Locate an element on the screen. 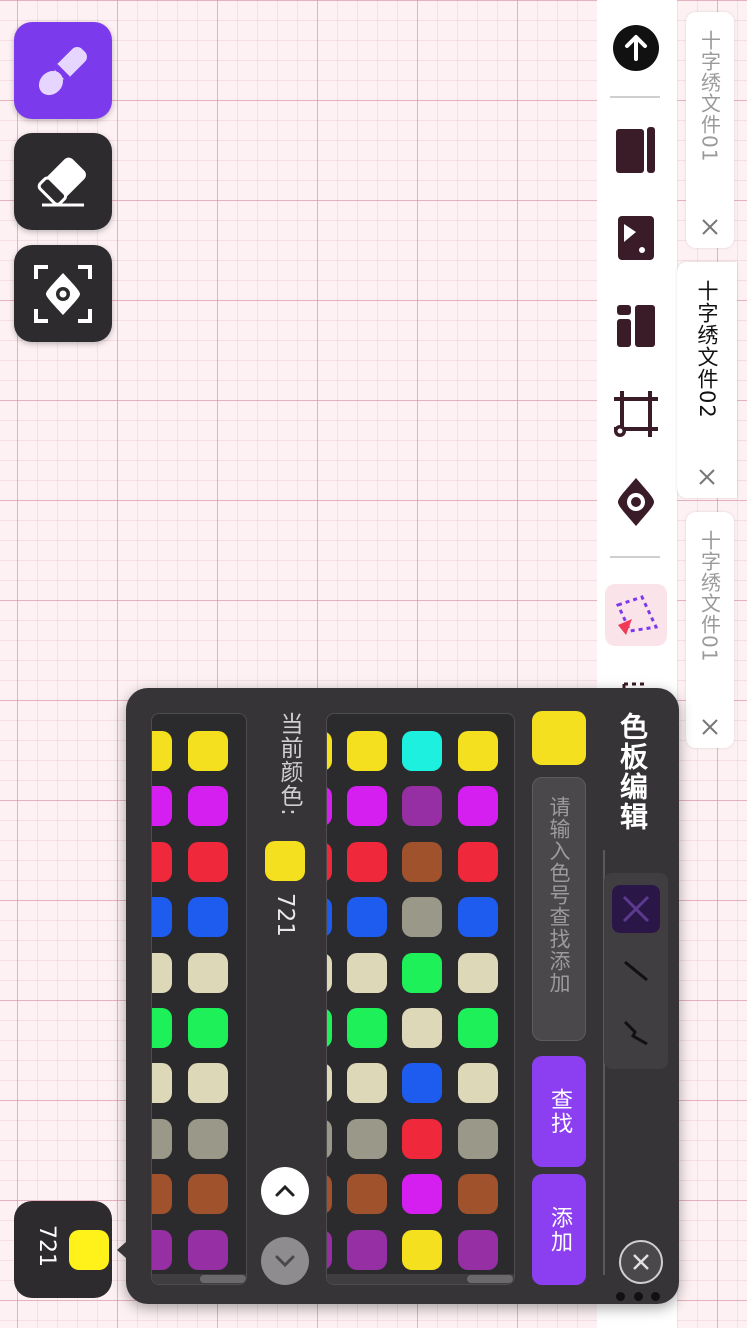 The height and width of the screenshot is (1328, 747). stroke-single-button is located at coordinates (636, 971).